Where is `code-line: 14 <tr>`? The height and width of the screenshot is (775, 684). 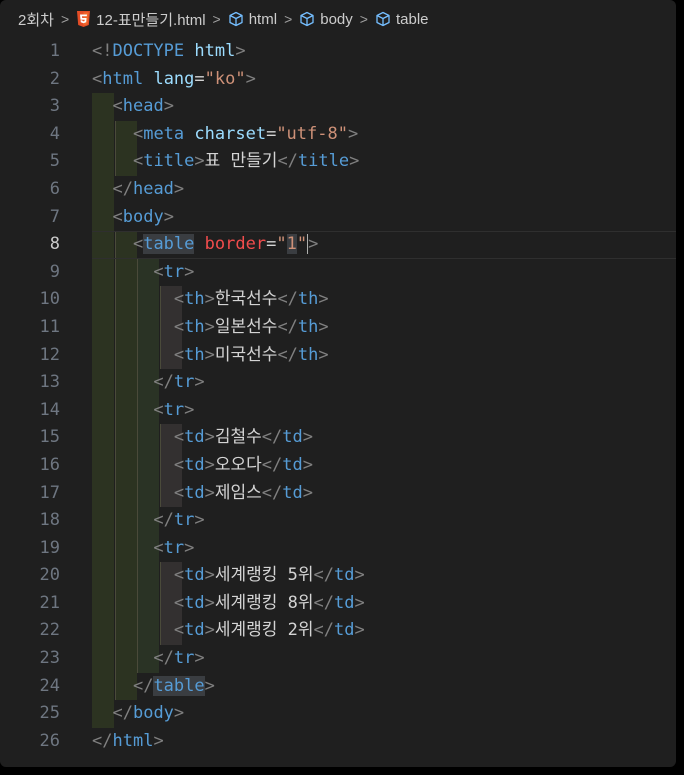 code-line: 14 <tr> is located at coordinates (338, 410).